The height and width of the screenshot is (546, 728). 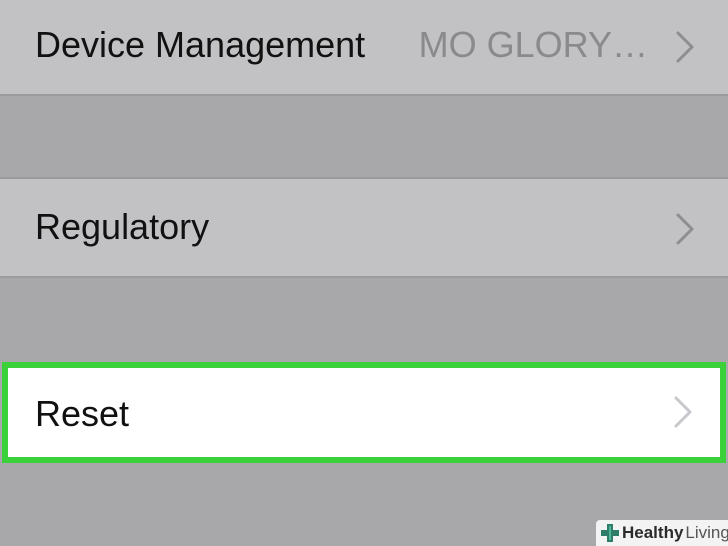 I want to click on watermark-brand-bold: Healthy, so click(x=653, y=532).